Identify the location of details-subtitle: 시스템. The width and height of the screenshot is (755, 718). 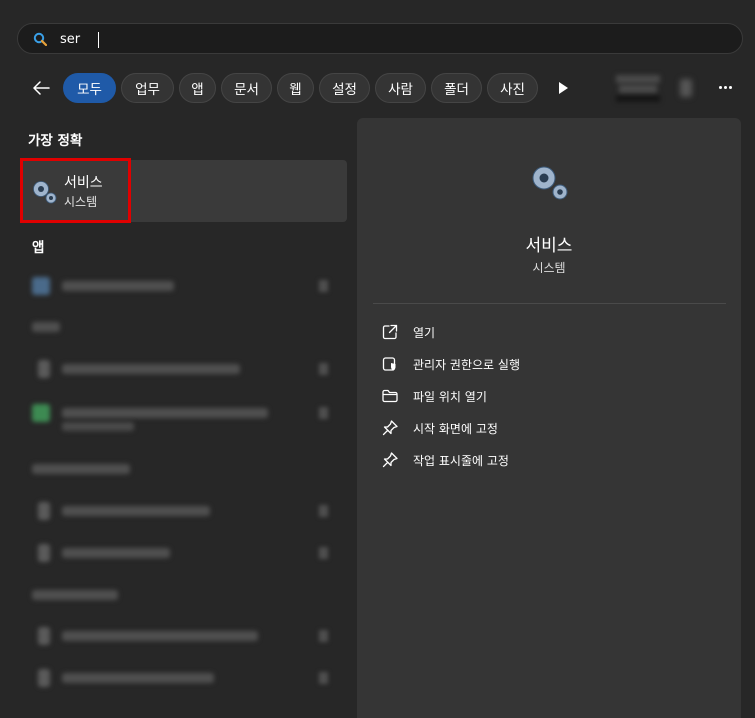
(549, 268).